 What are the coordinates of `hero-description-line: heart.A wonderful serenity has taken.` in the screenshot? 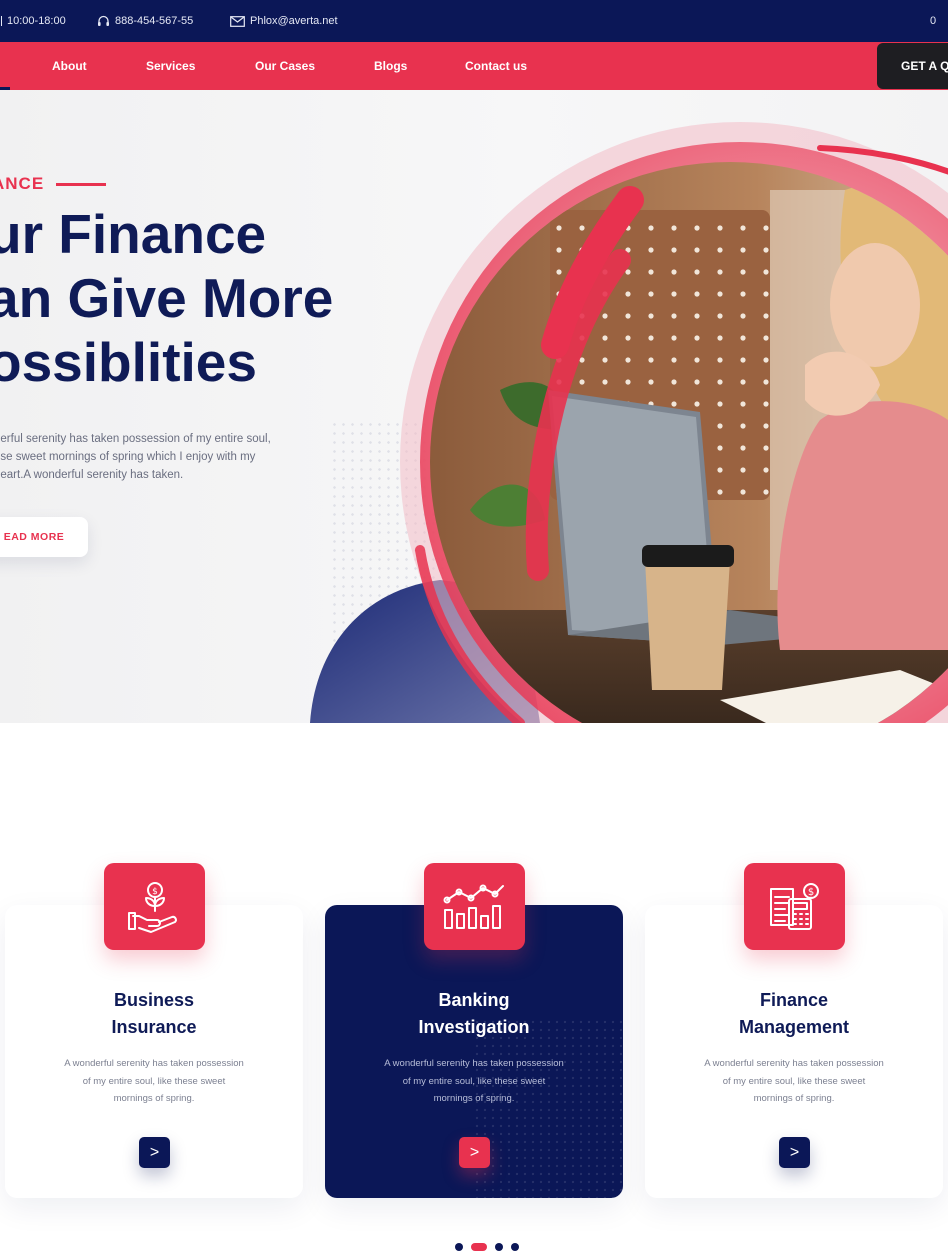 It's located at (92, 475).